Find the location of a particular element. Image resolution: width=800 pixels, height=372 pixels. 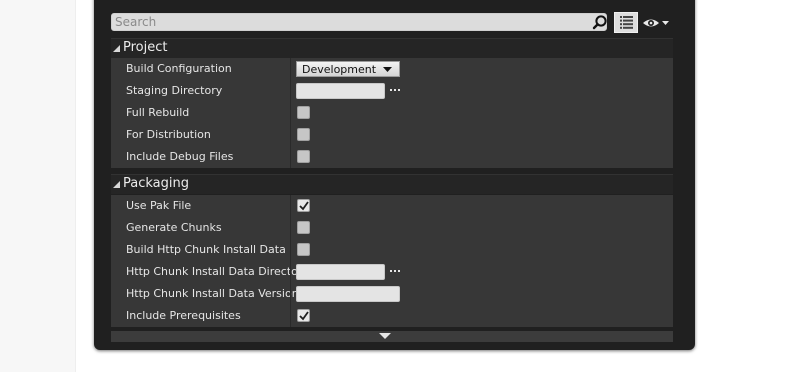

property-row-http-chunk-install-data-directory: Http Chunk Install Data Directory is located at coordinates (392, 272).